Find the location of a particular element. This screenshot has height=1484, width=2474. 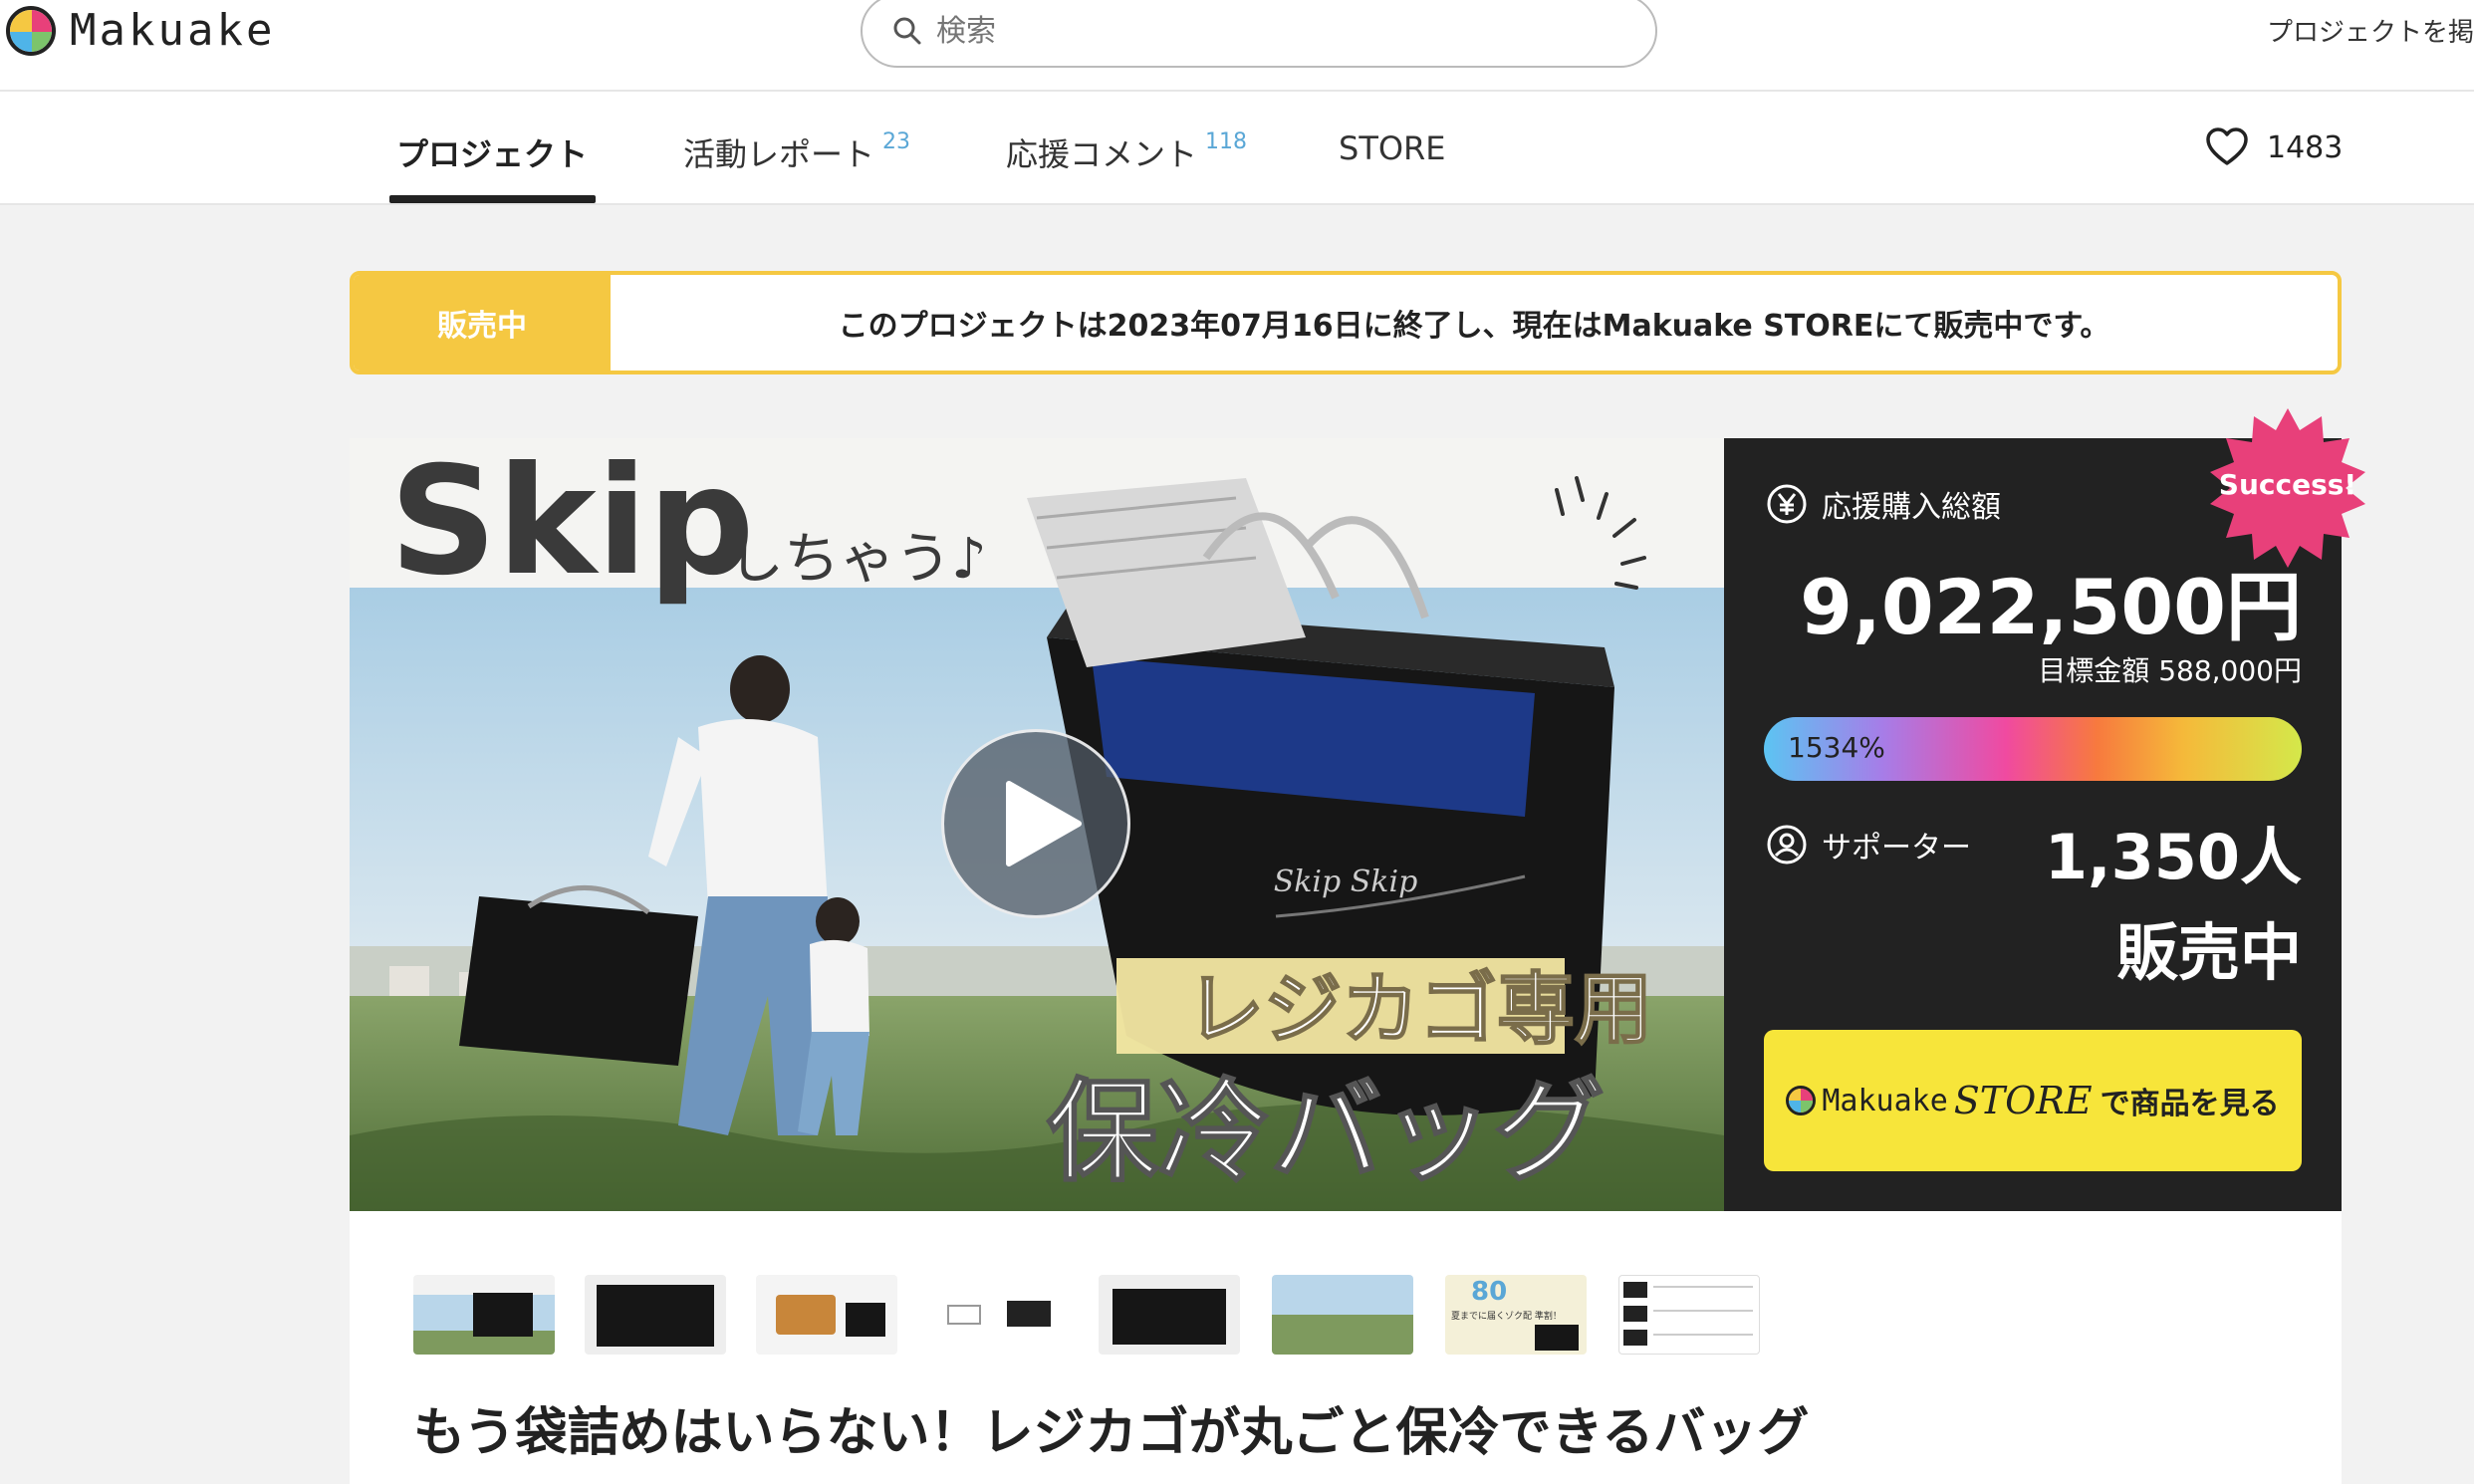

bag-logo-text: Skip Skip is located at coordinates (1346, 882).